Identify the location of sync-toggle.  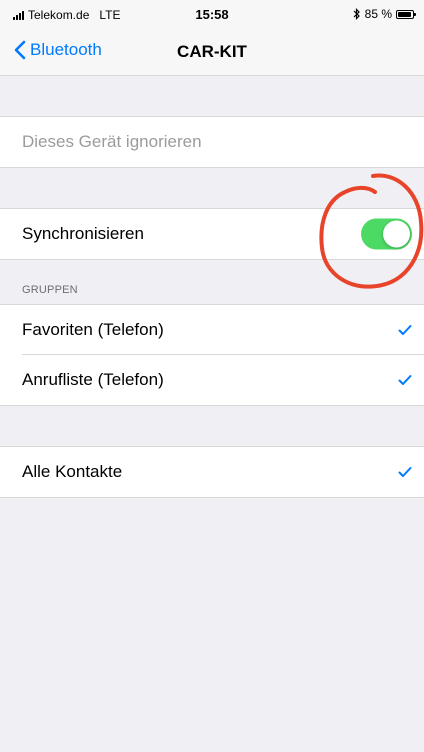
(386, 234).